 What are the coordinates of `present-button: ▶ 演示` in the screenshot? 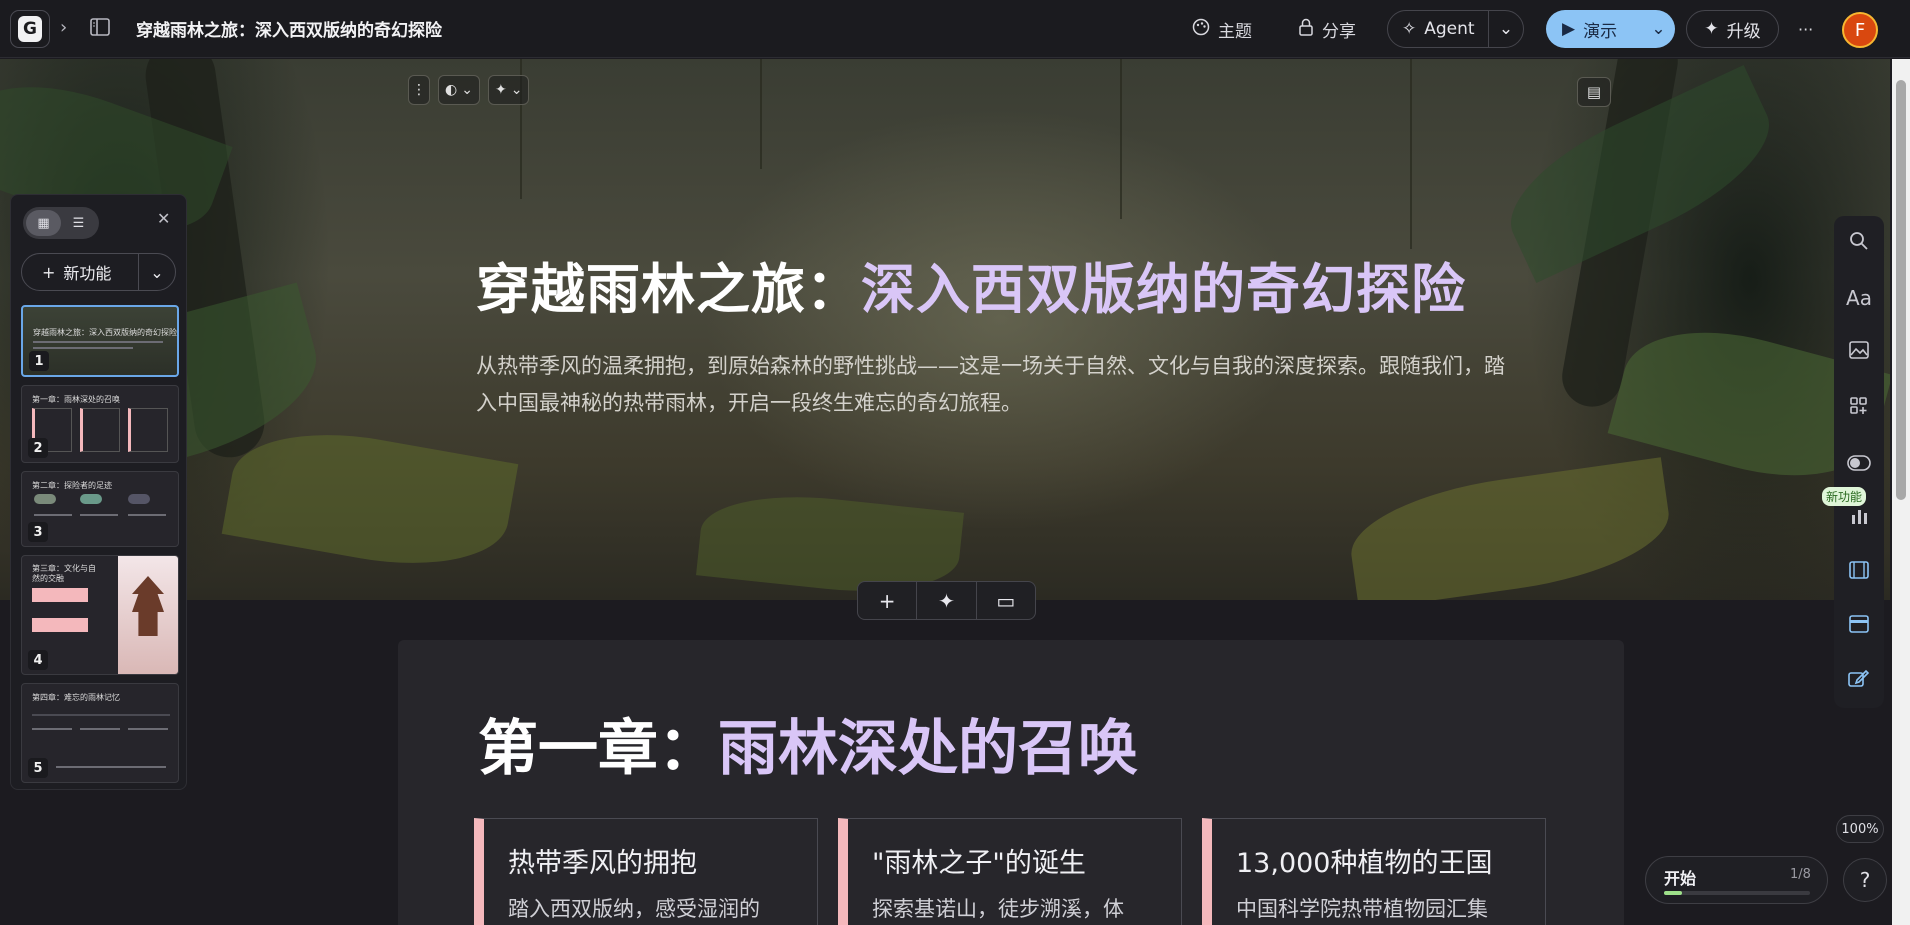 It's located at (1594, 29).